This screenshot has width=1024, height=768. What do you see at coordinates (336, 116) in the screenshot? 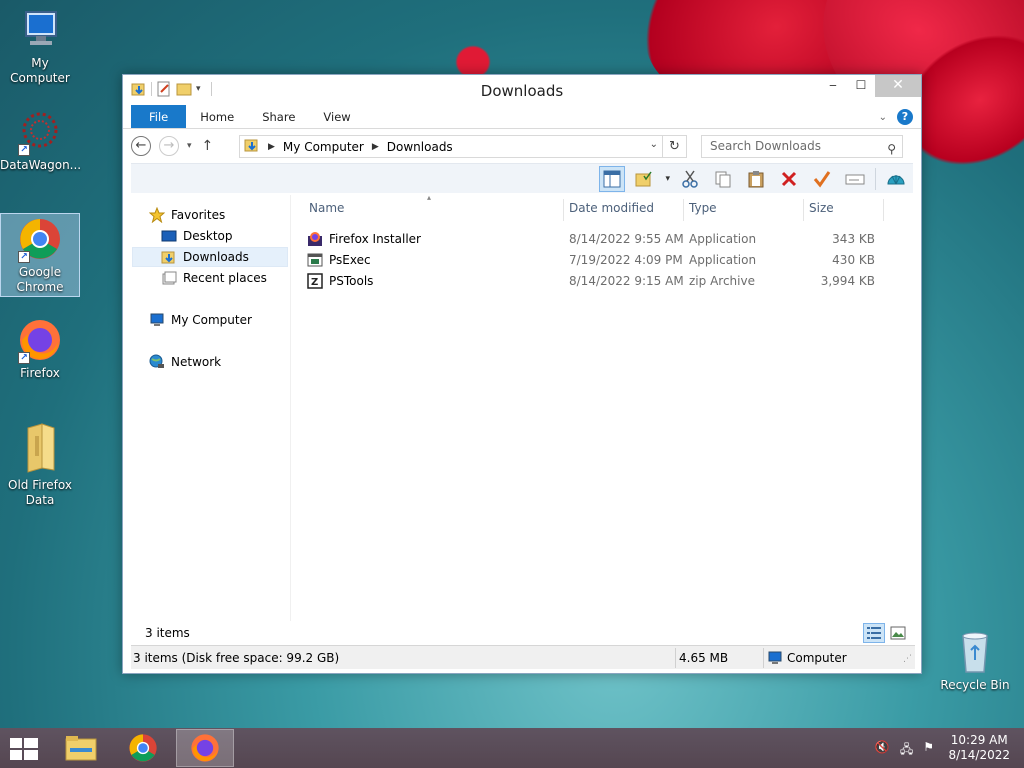
I see `tab-view: View` at bounding box center [336, 116].